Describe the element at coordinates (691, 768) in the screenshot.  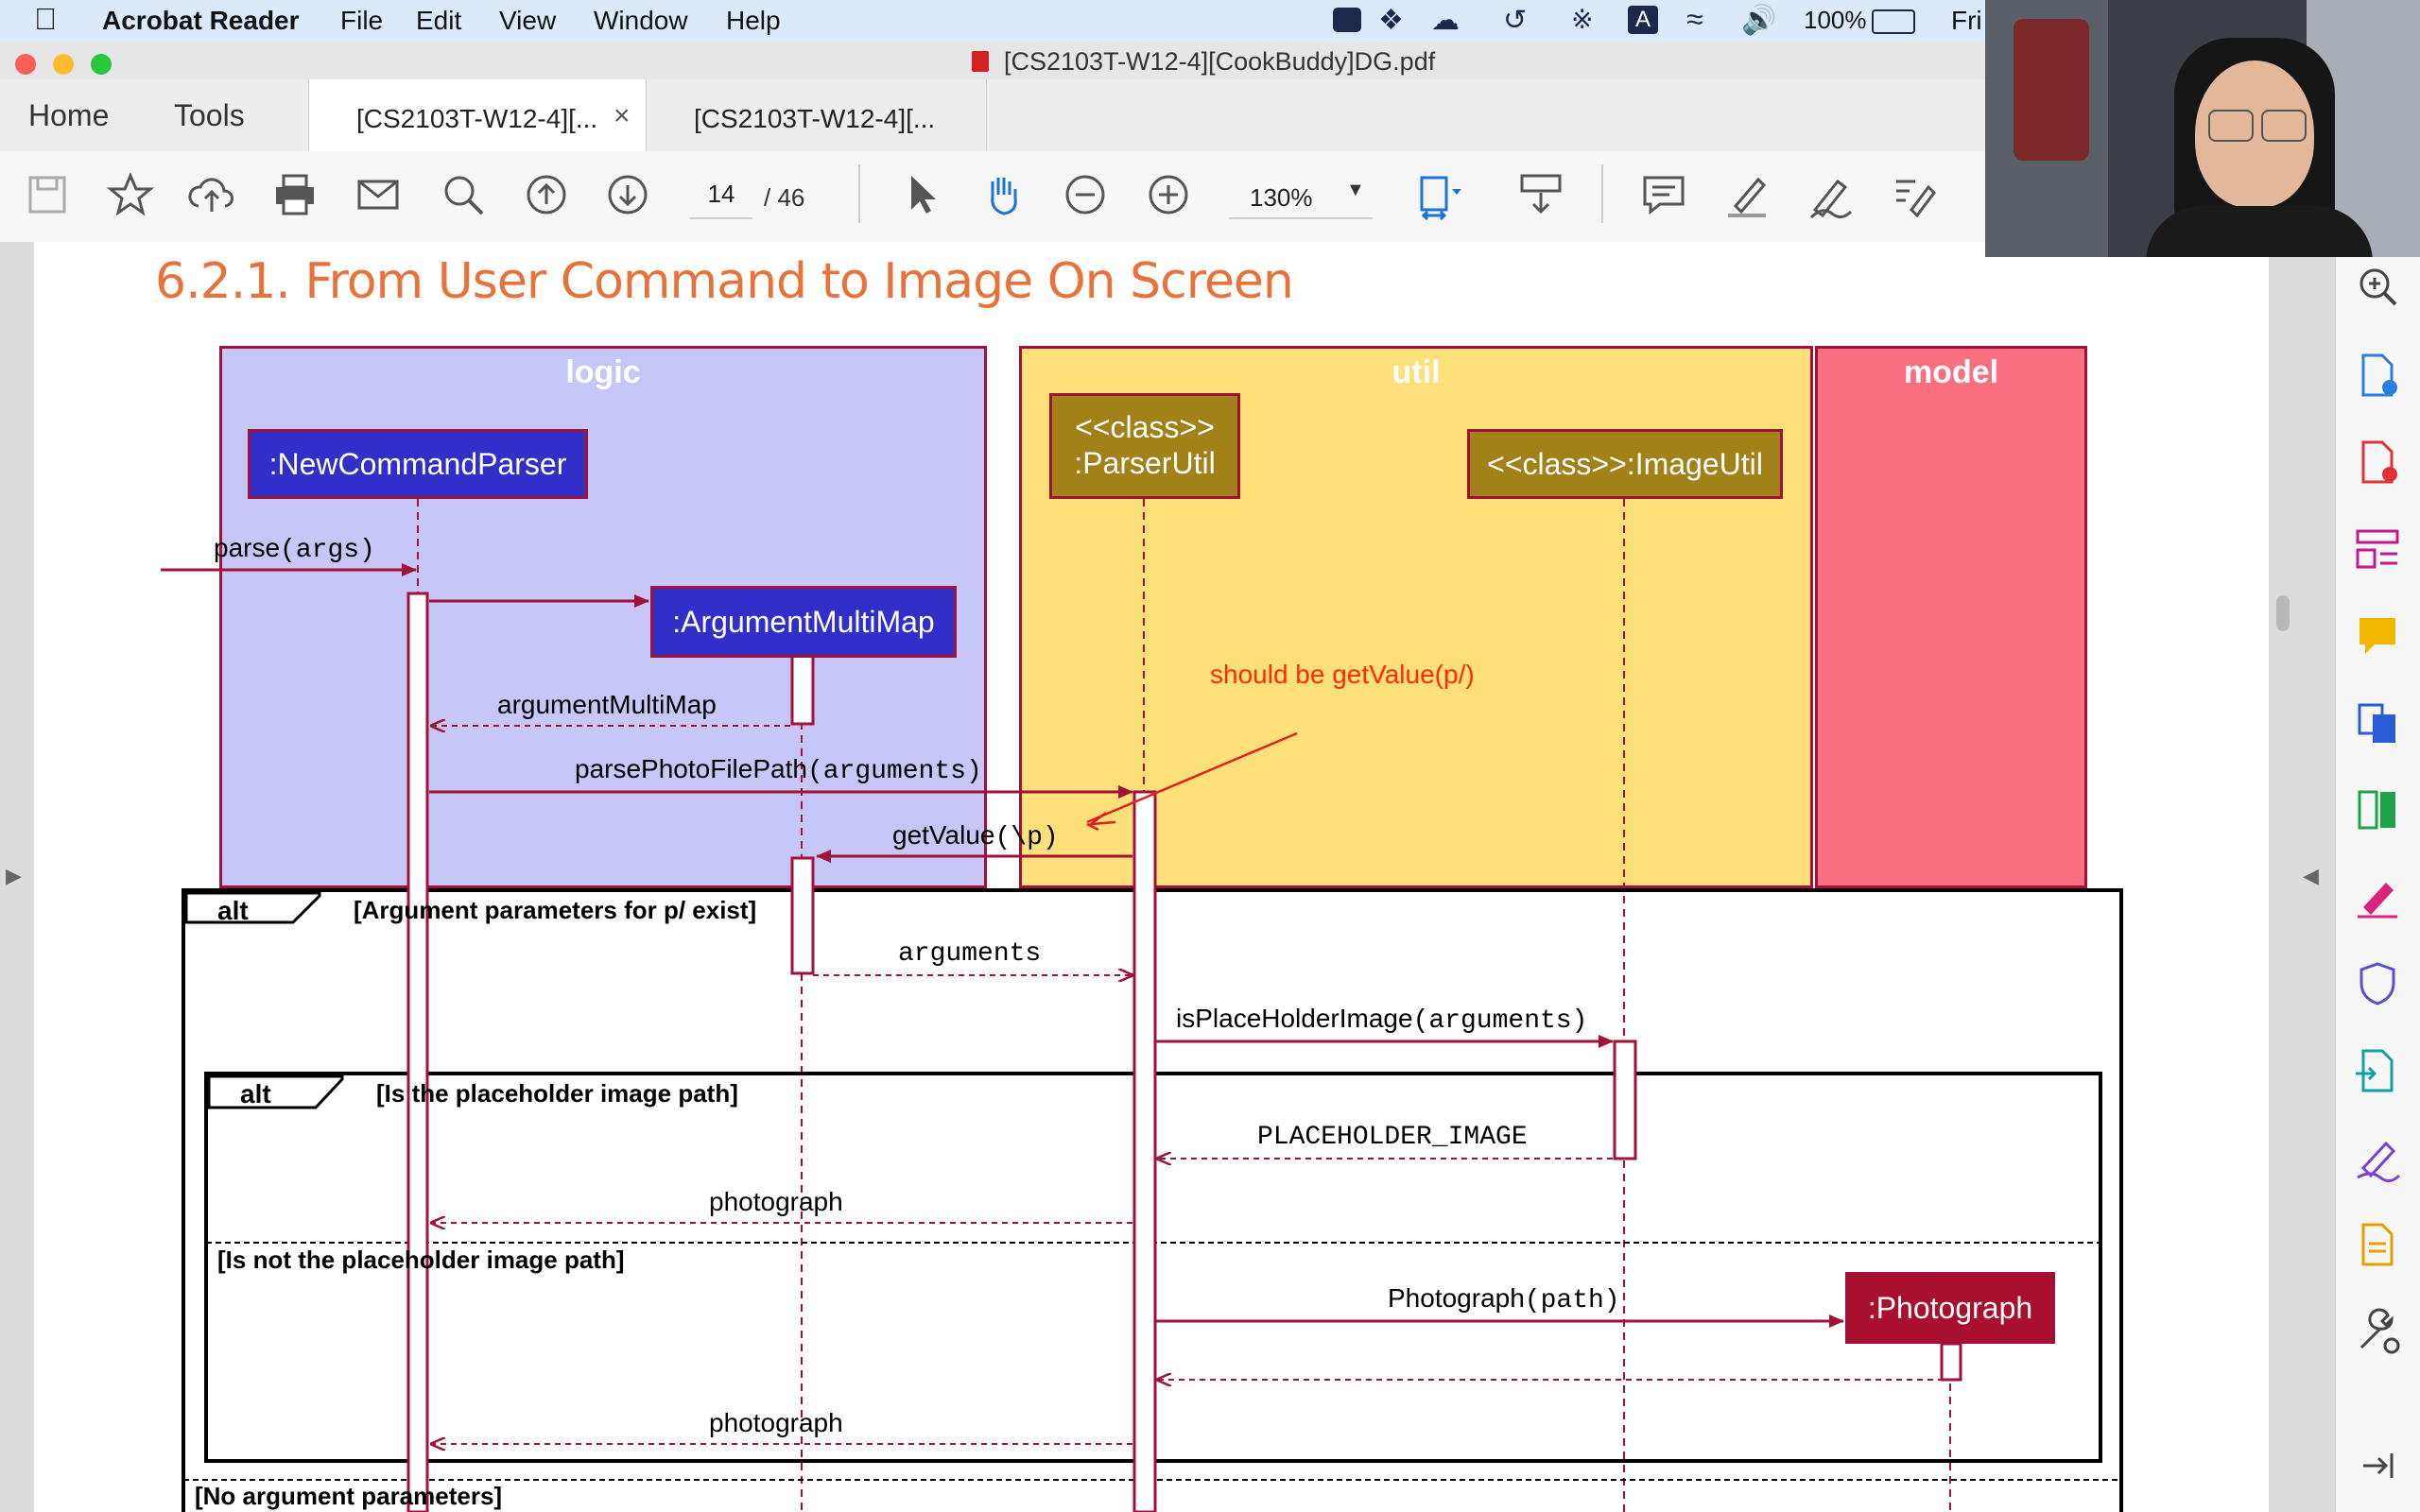
I see `message-name: parsePhotoFilePath` at that location.